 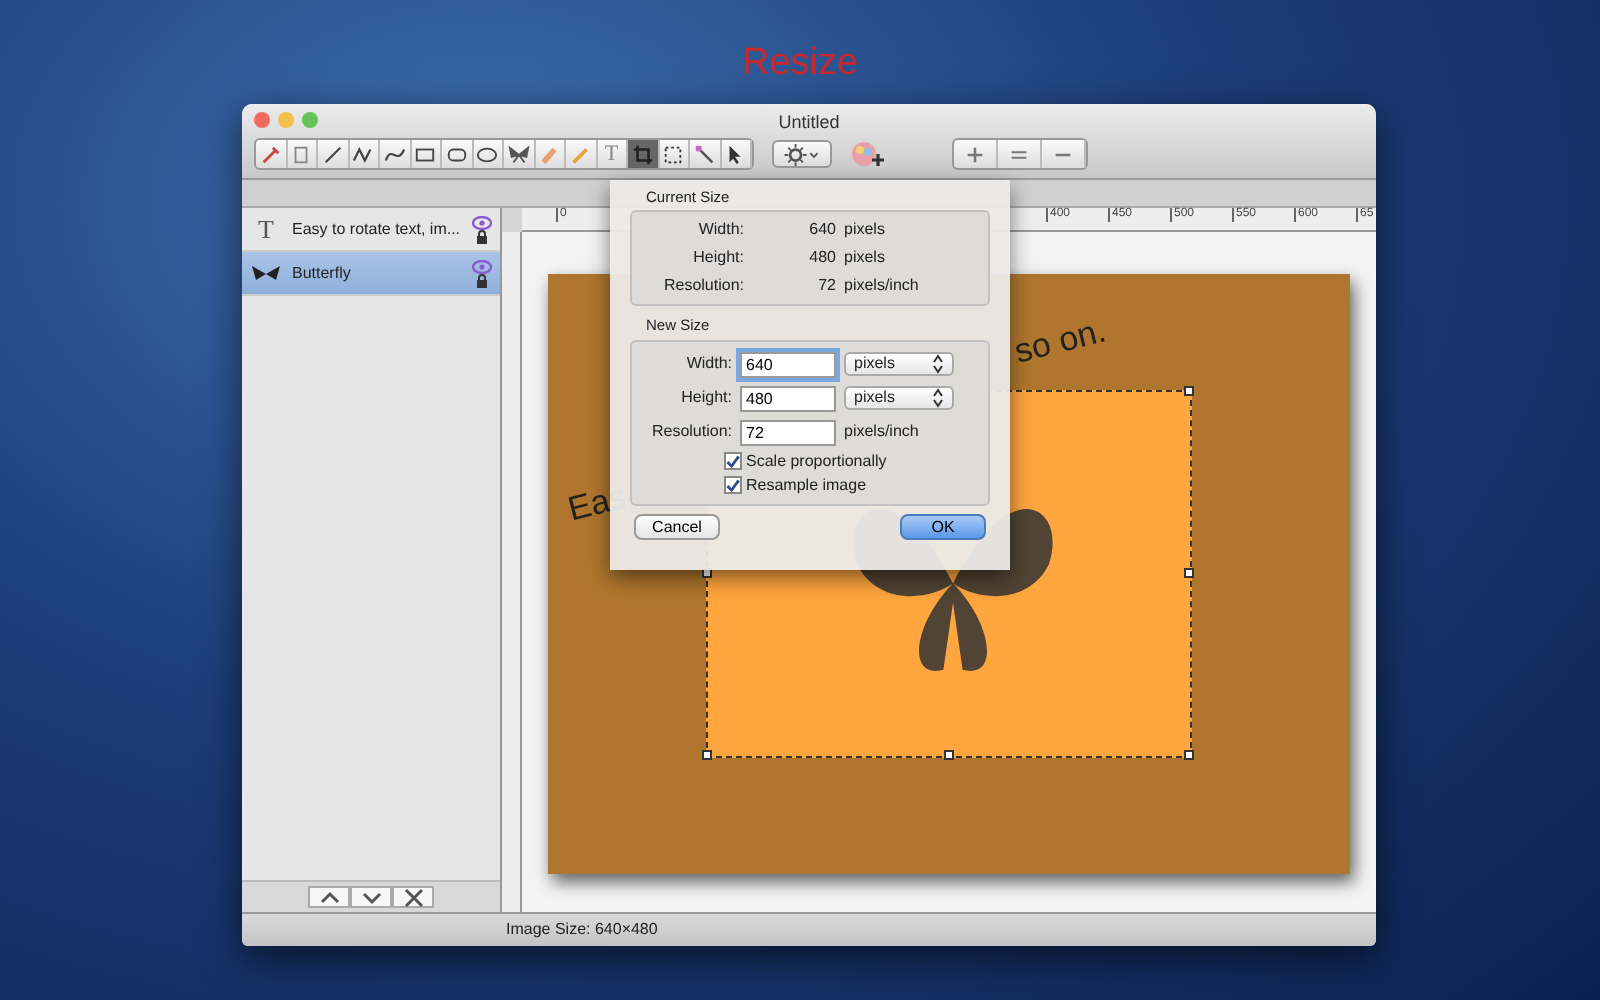 I want to click on butterfly-icon, so click(x=518, y=154).